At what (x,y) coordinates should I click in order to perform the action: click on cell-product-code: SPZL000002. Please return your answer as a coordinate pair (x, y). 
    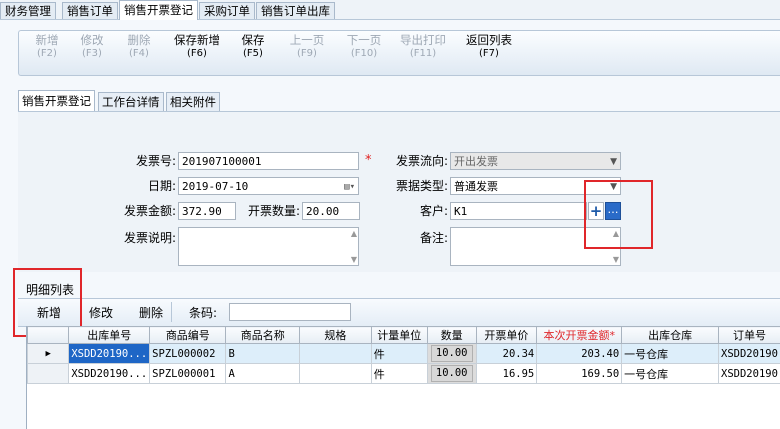
    Looking at the image, I should click on (188, 353).